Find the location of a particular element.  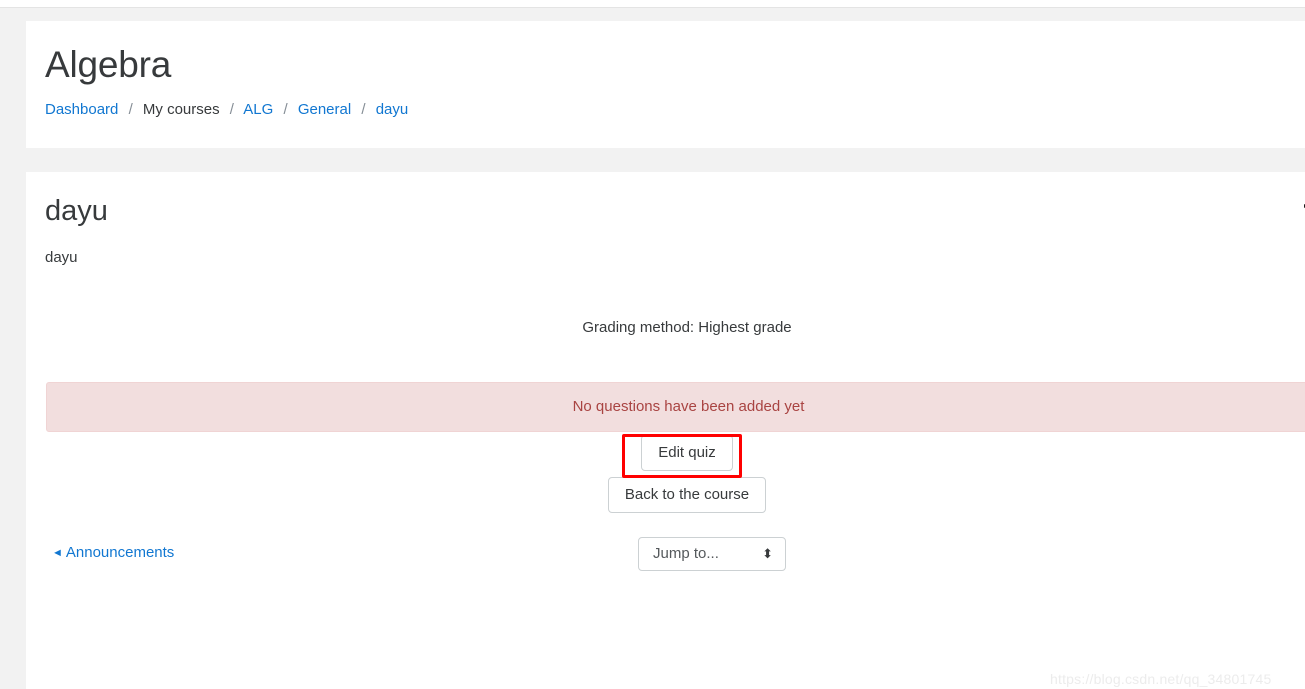

alert-message: No questions have been added yet is located at coordinates (688, 406).